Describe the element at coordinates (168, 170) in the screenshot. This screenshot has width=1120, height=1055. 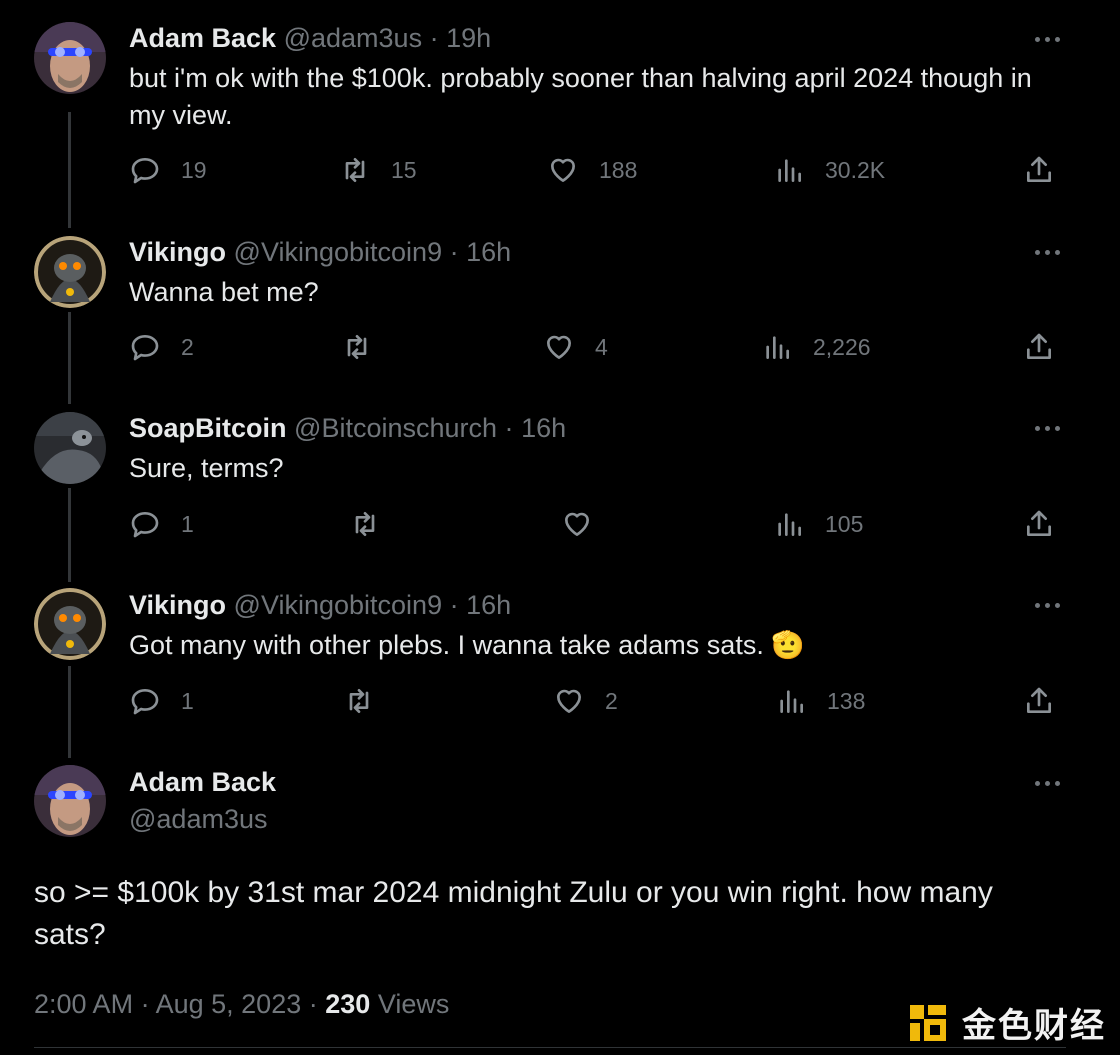
I see `reply-button: 19` at that location.